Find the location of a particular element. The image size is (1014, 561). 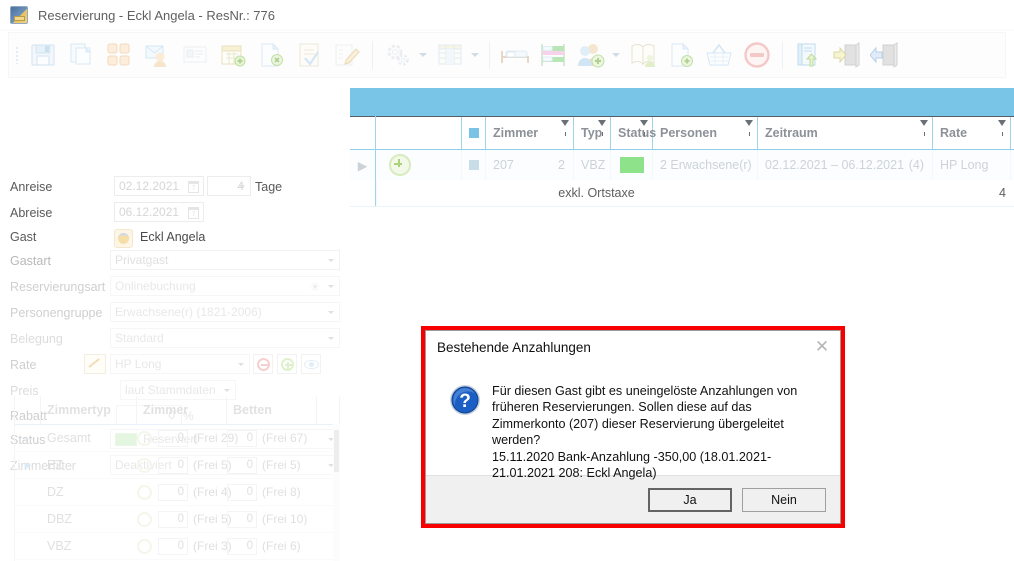

column-betten: Betten is located at coordinates (272, 410).